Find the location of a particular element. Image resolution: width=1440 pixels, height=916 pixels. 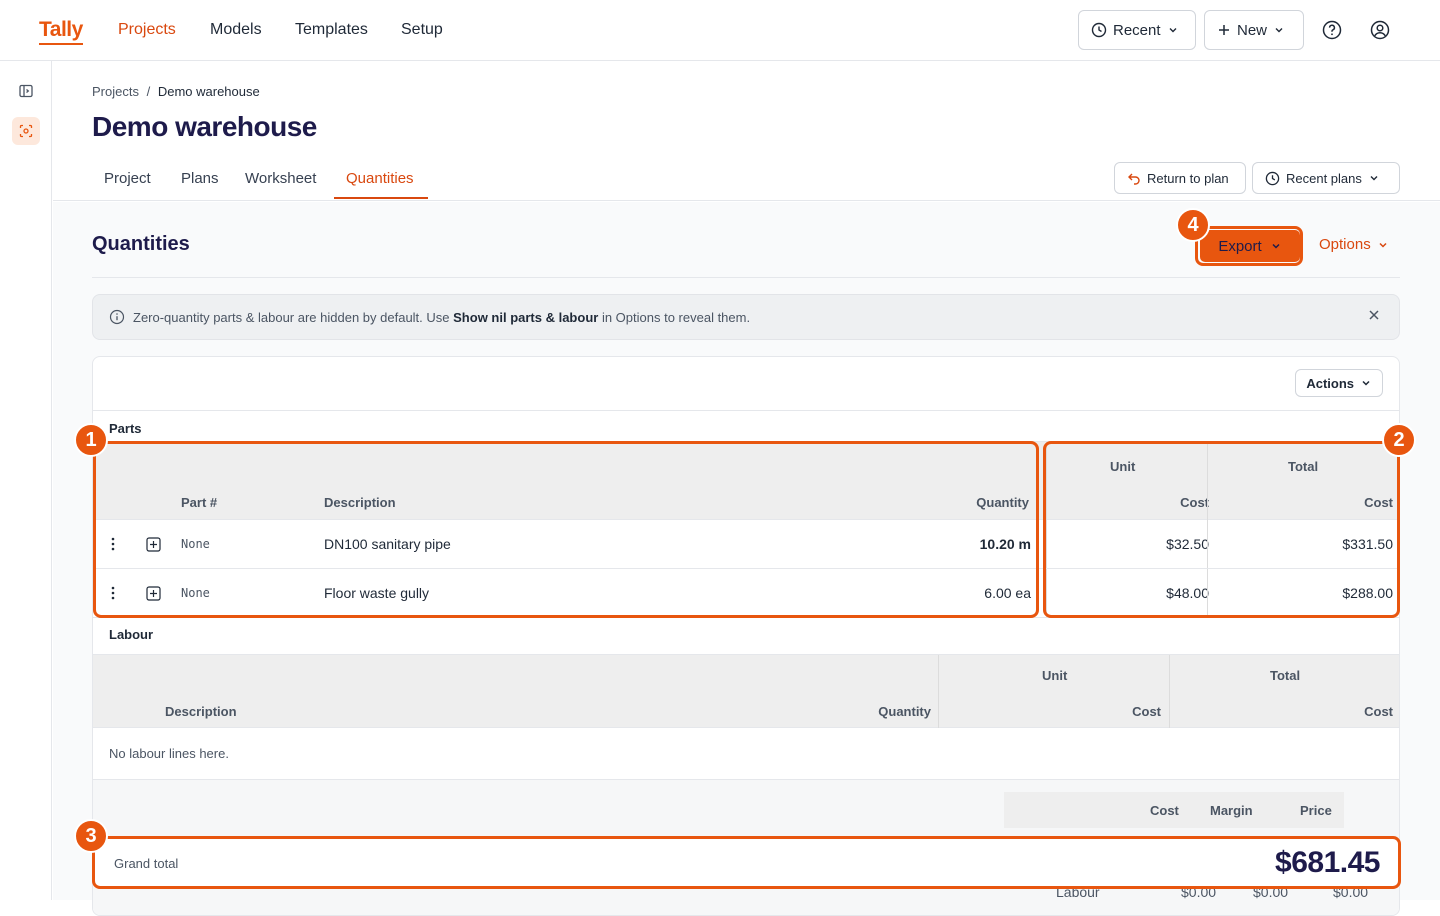

summary-labour-margin: $0.00 is located at coordinates (1271, 892).